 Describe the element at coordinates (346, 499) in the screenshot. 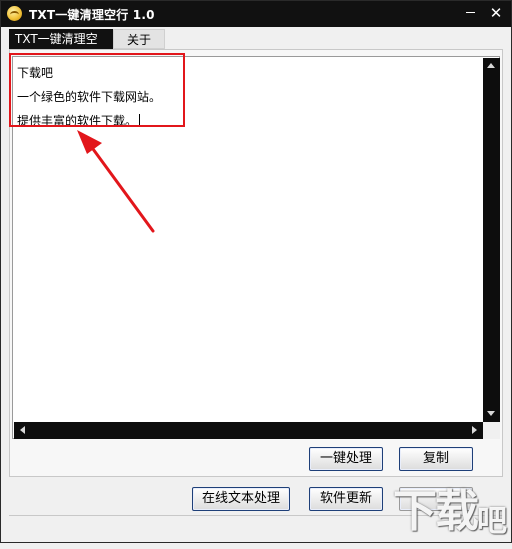

I see `software-update-button: 软件更新` at that location.